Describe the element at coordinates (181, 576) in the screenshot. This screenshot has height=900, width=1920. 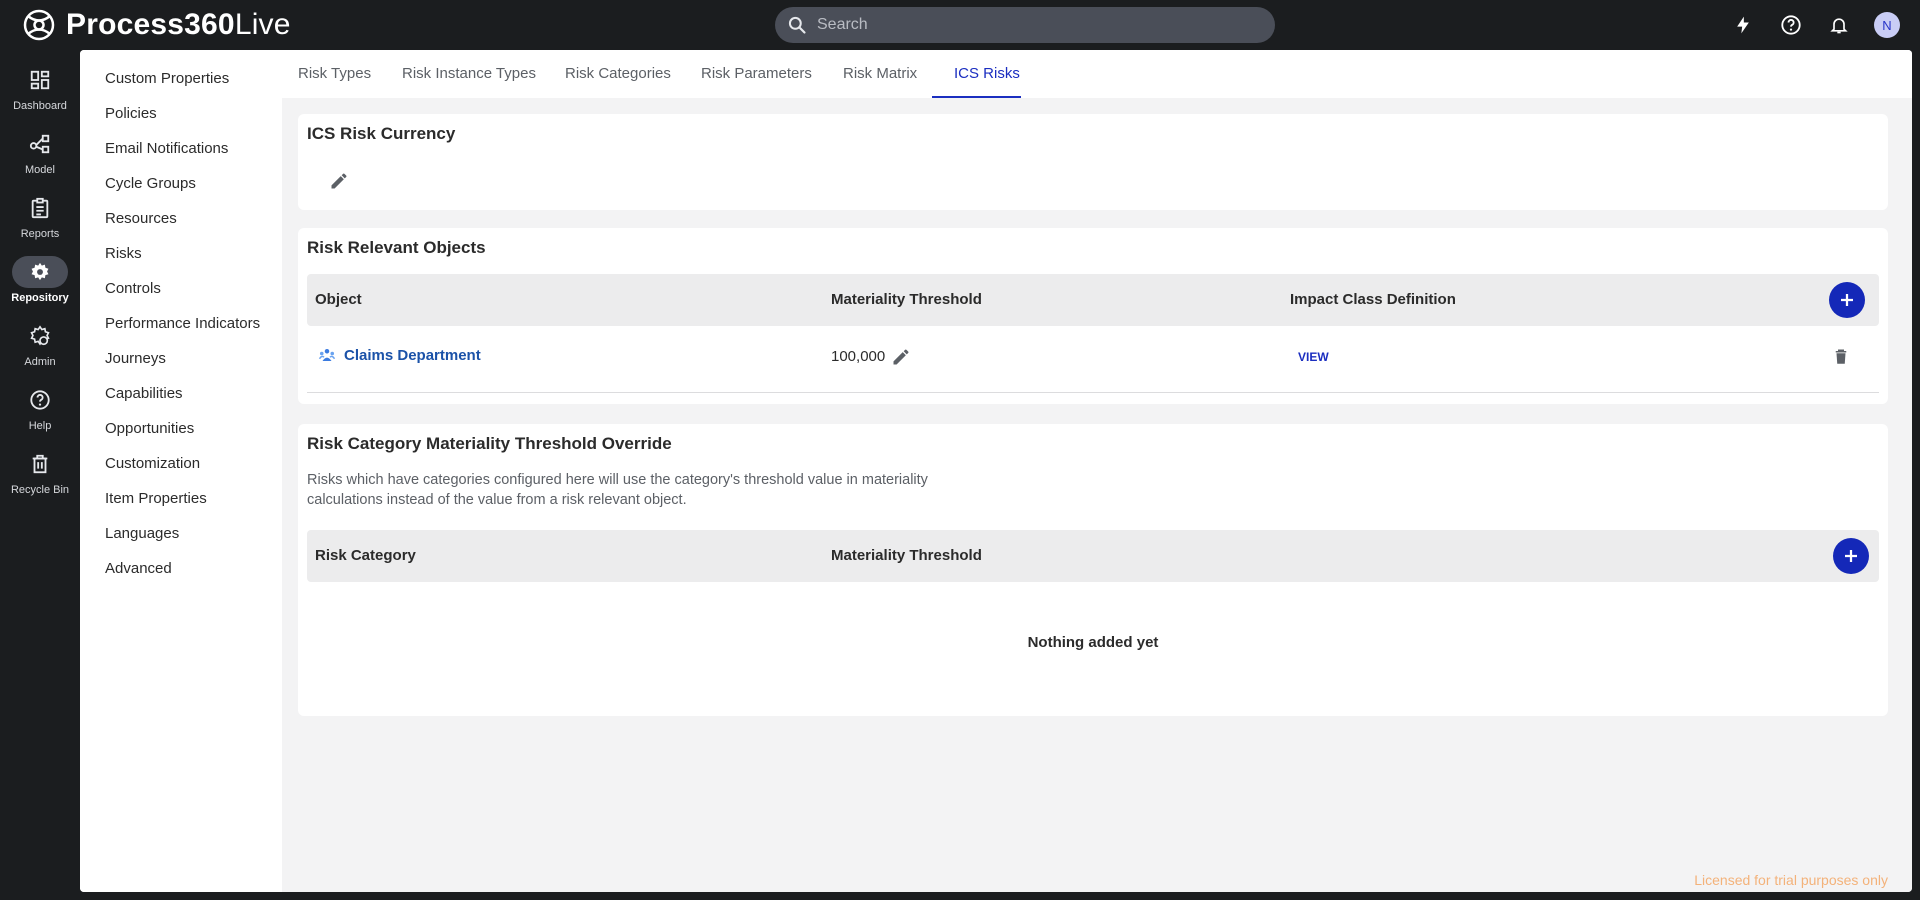
I see `subnav-item-advanced: Advanced` at that location.